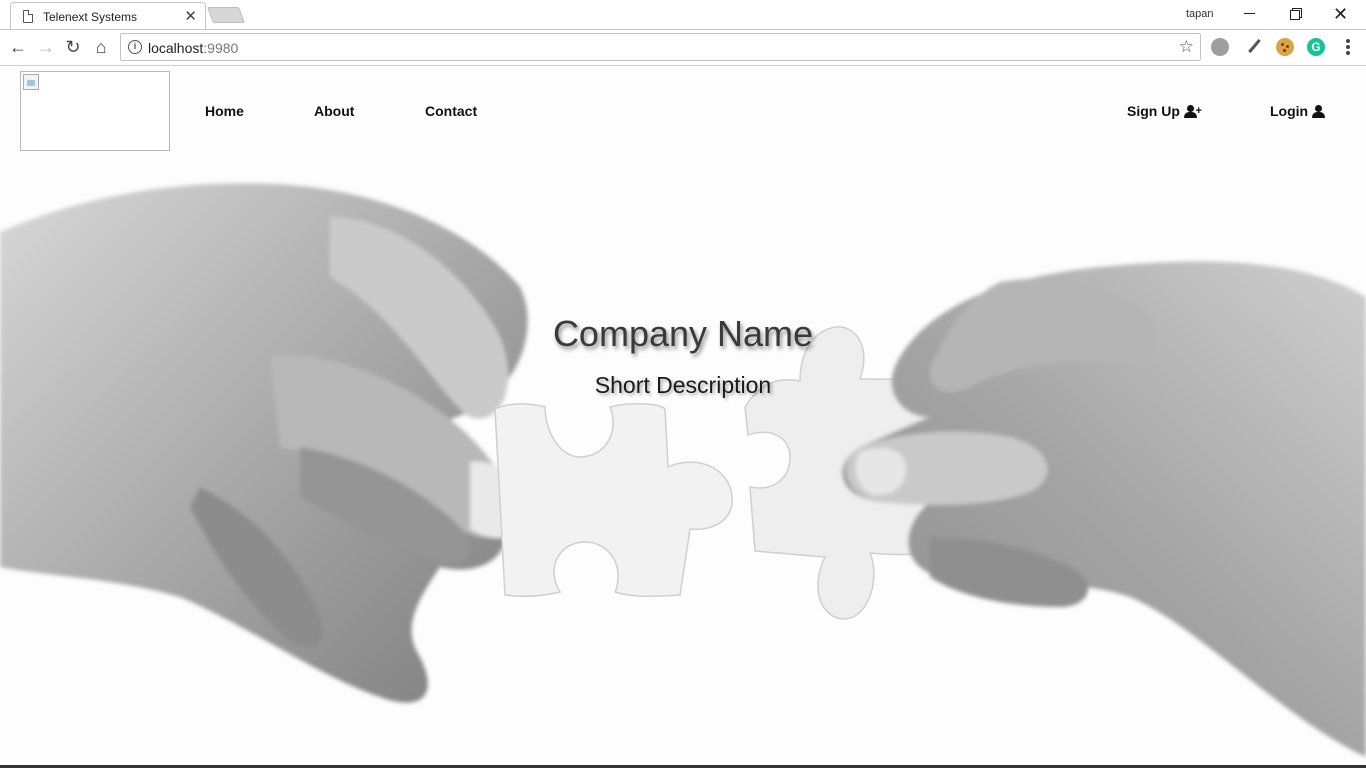 Image resolution: width=1366 pixels, height=768 pixels. Describe the element at coordinates (1316, 47) in the screenshot. I see `grammarly-extension-icon: G` at that location.